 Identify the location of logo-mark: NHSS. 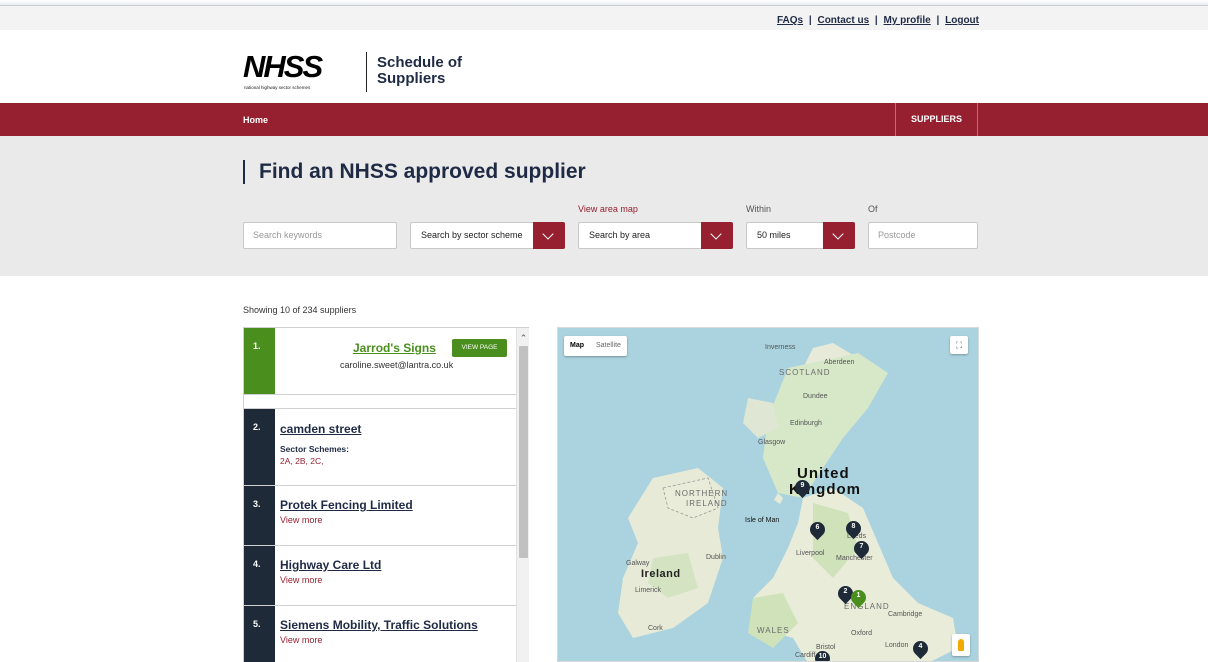
(283, 66).